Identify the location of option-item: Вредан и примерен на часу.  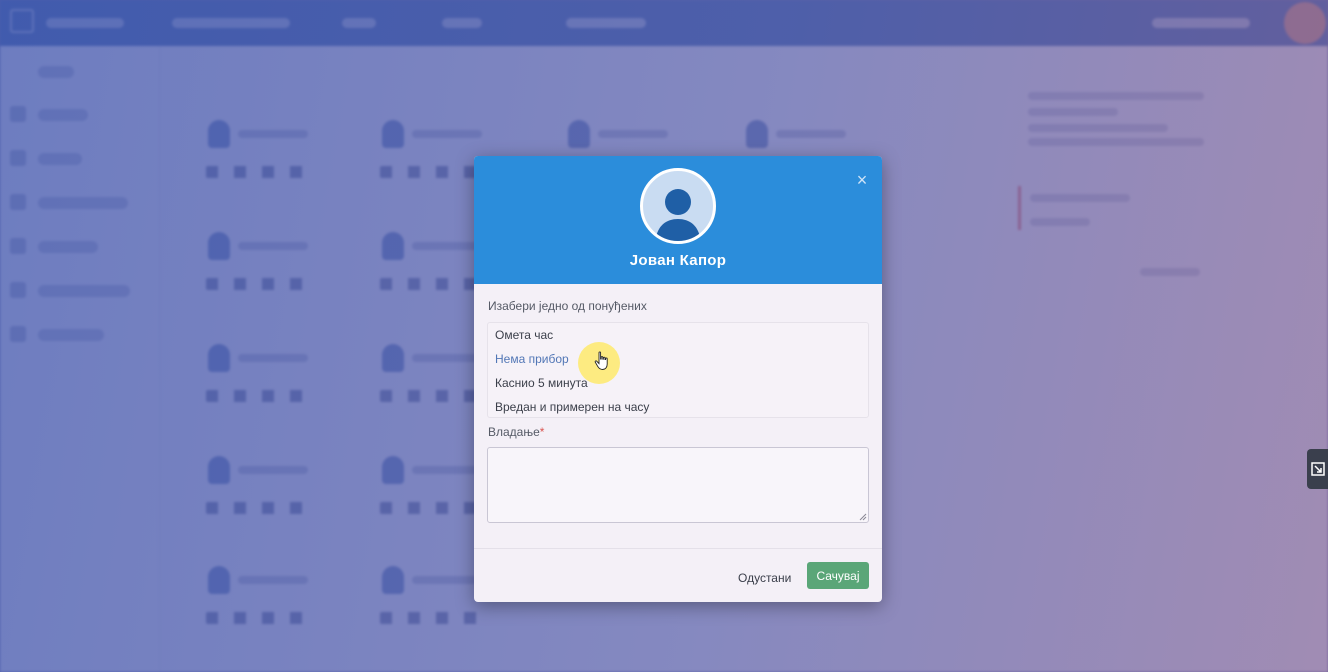
(572, 407).